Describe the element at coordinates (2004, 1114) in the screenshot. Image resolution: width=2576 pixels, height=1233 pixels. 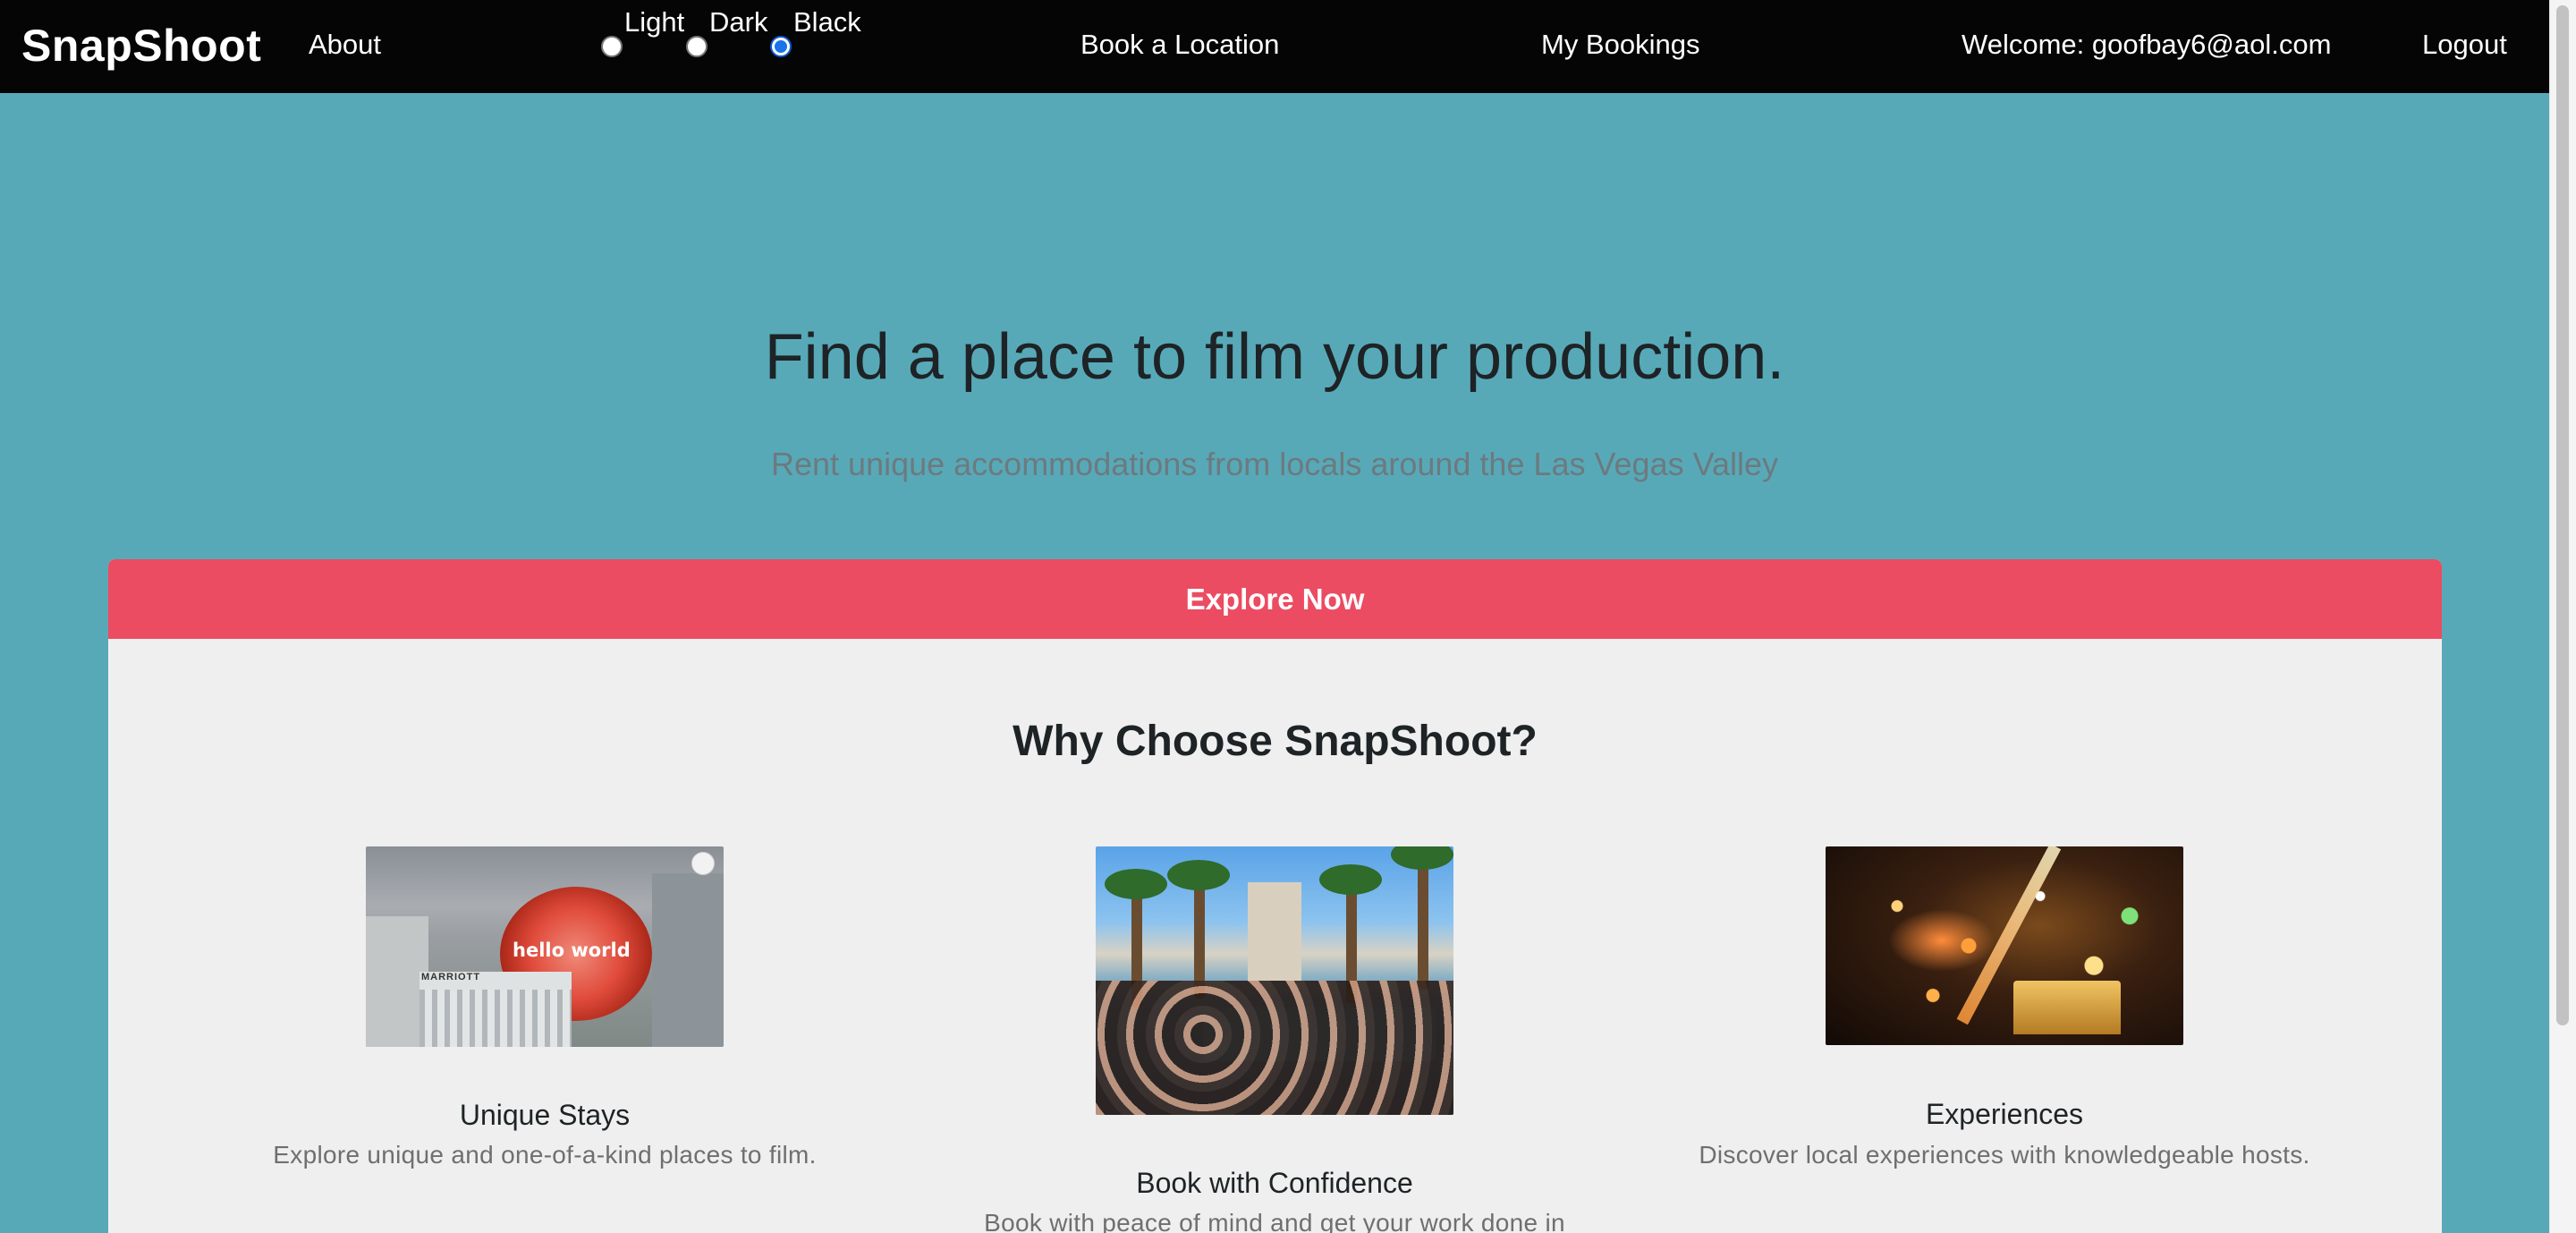
I see `feature-title: Experiences` at that location.